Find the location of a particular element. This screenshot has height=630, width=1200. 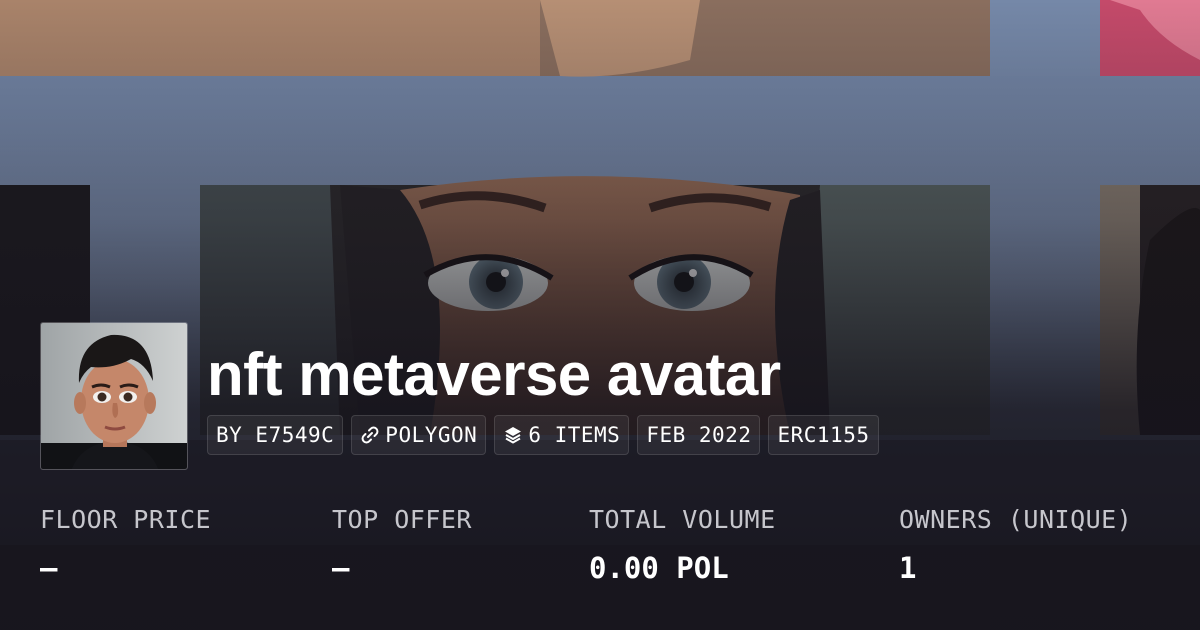

chain-label: POLYGON is located at coordinates (431, 435).